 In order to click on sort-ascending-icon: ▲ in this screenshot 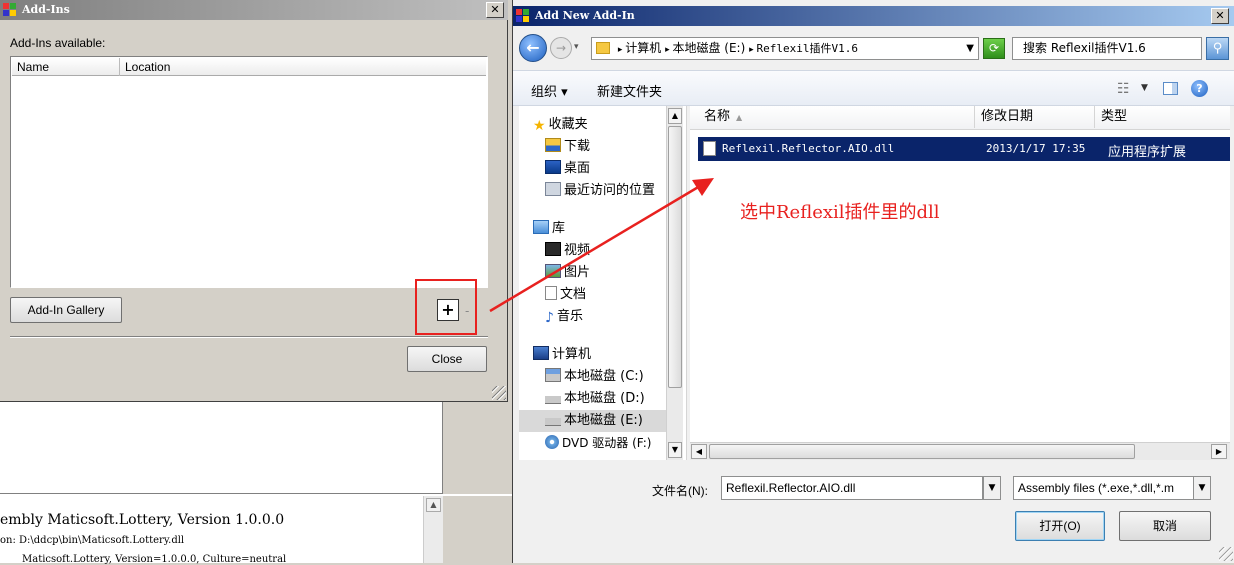, I will do `click(739, 117)`.